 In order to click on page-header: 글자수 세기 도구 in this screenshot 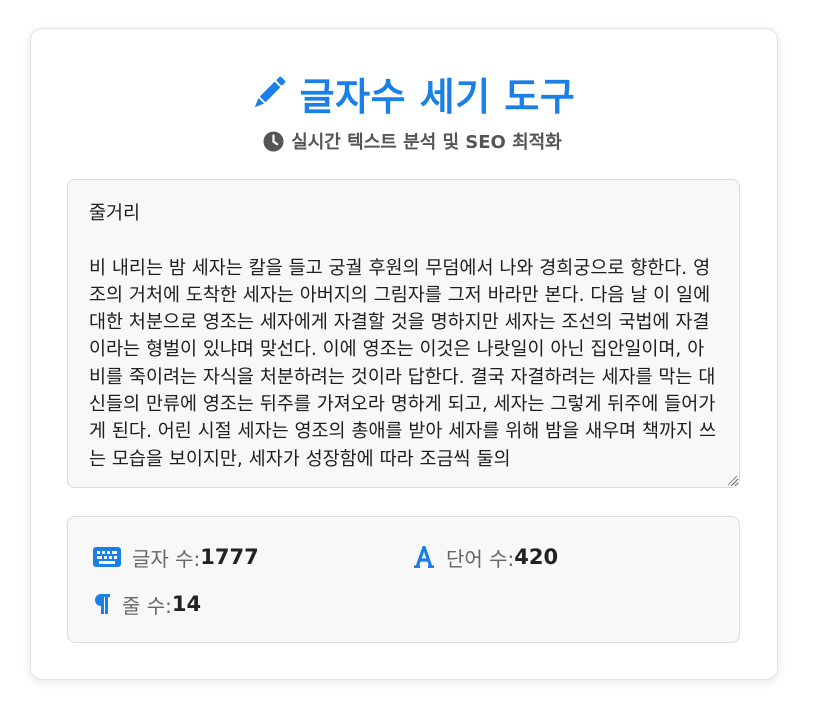, I will do `click(412, 93)`.